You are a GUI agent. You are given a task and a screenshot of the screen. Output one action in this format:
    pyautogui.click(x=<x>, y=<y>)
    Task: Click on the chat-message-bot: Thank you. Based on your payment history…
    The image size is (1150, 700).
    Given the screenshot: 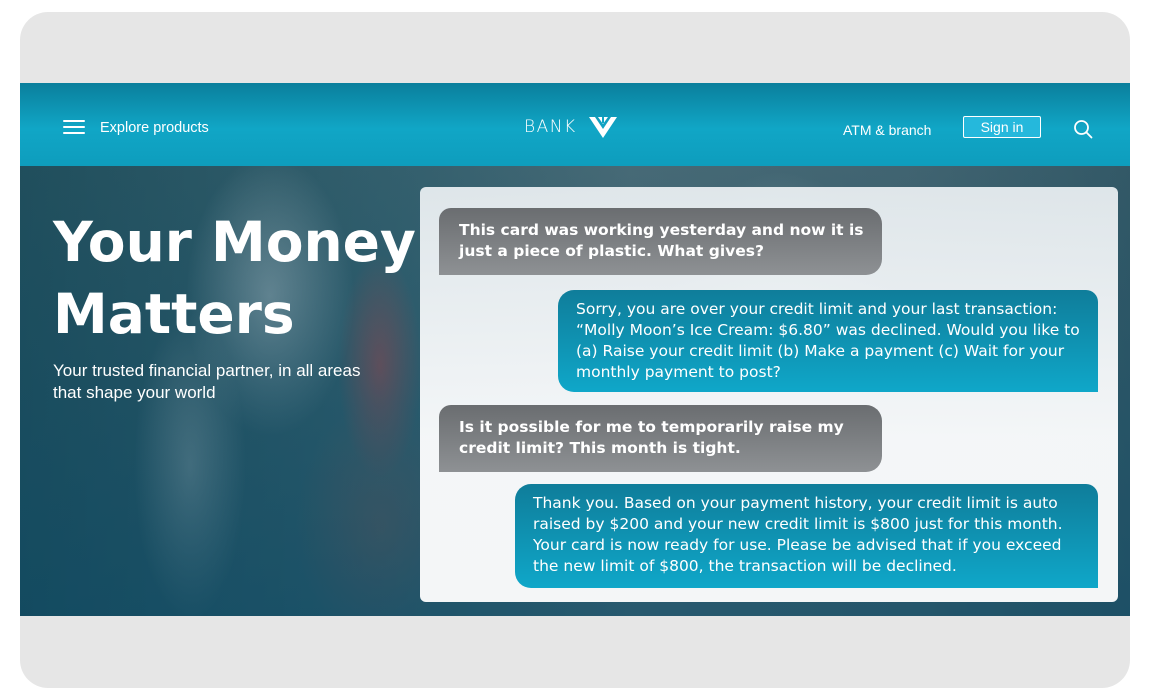 What is the action you would take?
    pyautogui.click(x=806, y=536)
    